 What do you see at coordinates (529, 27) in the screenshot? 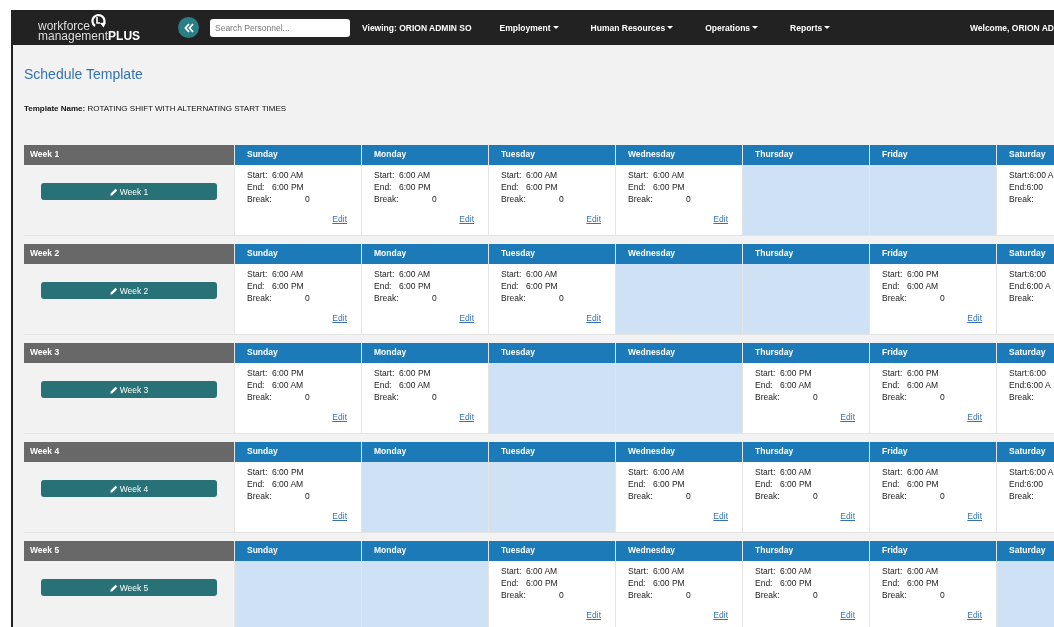
I see `nav-menu: Employment` at bounding box center [529, 27].